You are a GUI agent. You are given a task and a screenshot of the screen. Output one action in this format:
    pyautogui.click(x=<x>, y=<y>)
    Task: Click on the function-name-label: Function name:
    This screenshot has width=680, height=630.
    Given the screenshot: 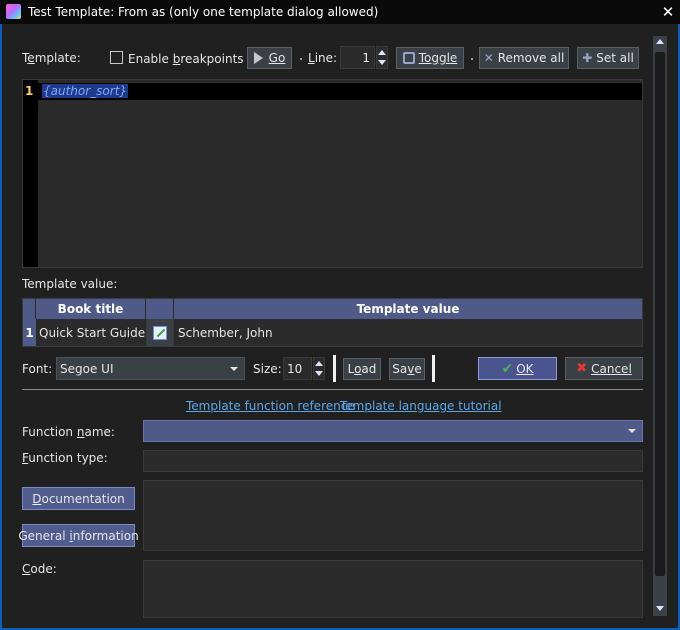 What is the action you would take?
    pyautogui.click(x=68, y=432)
    